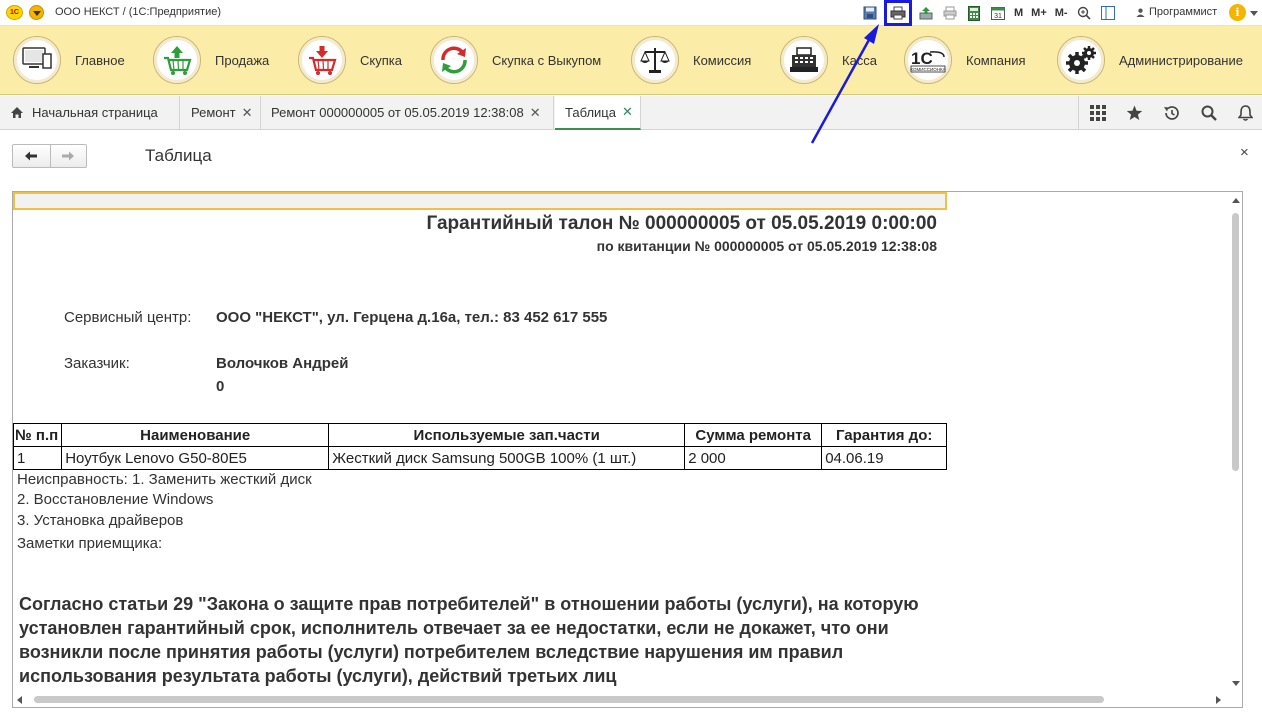  I want to click on print-icon, so click(898, 13).